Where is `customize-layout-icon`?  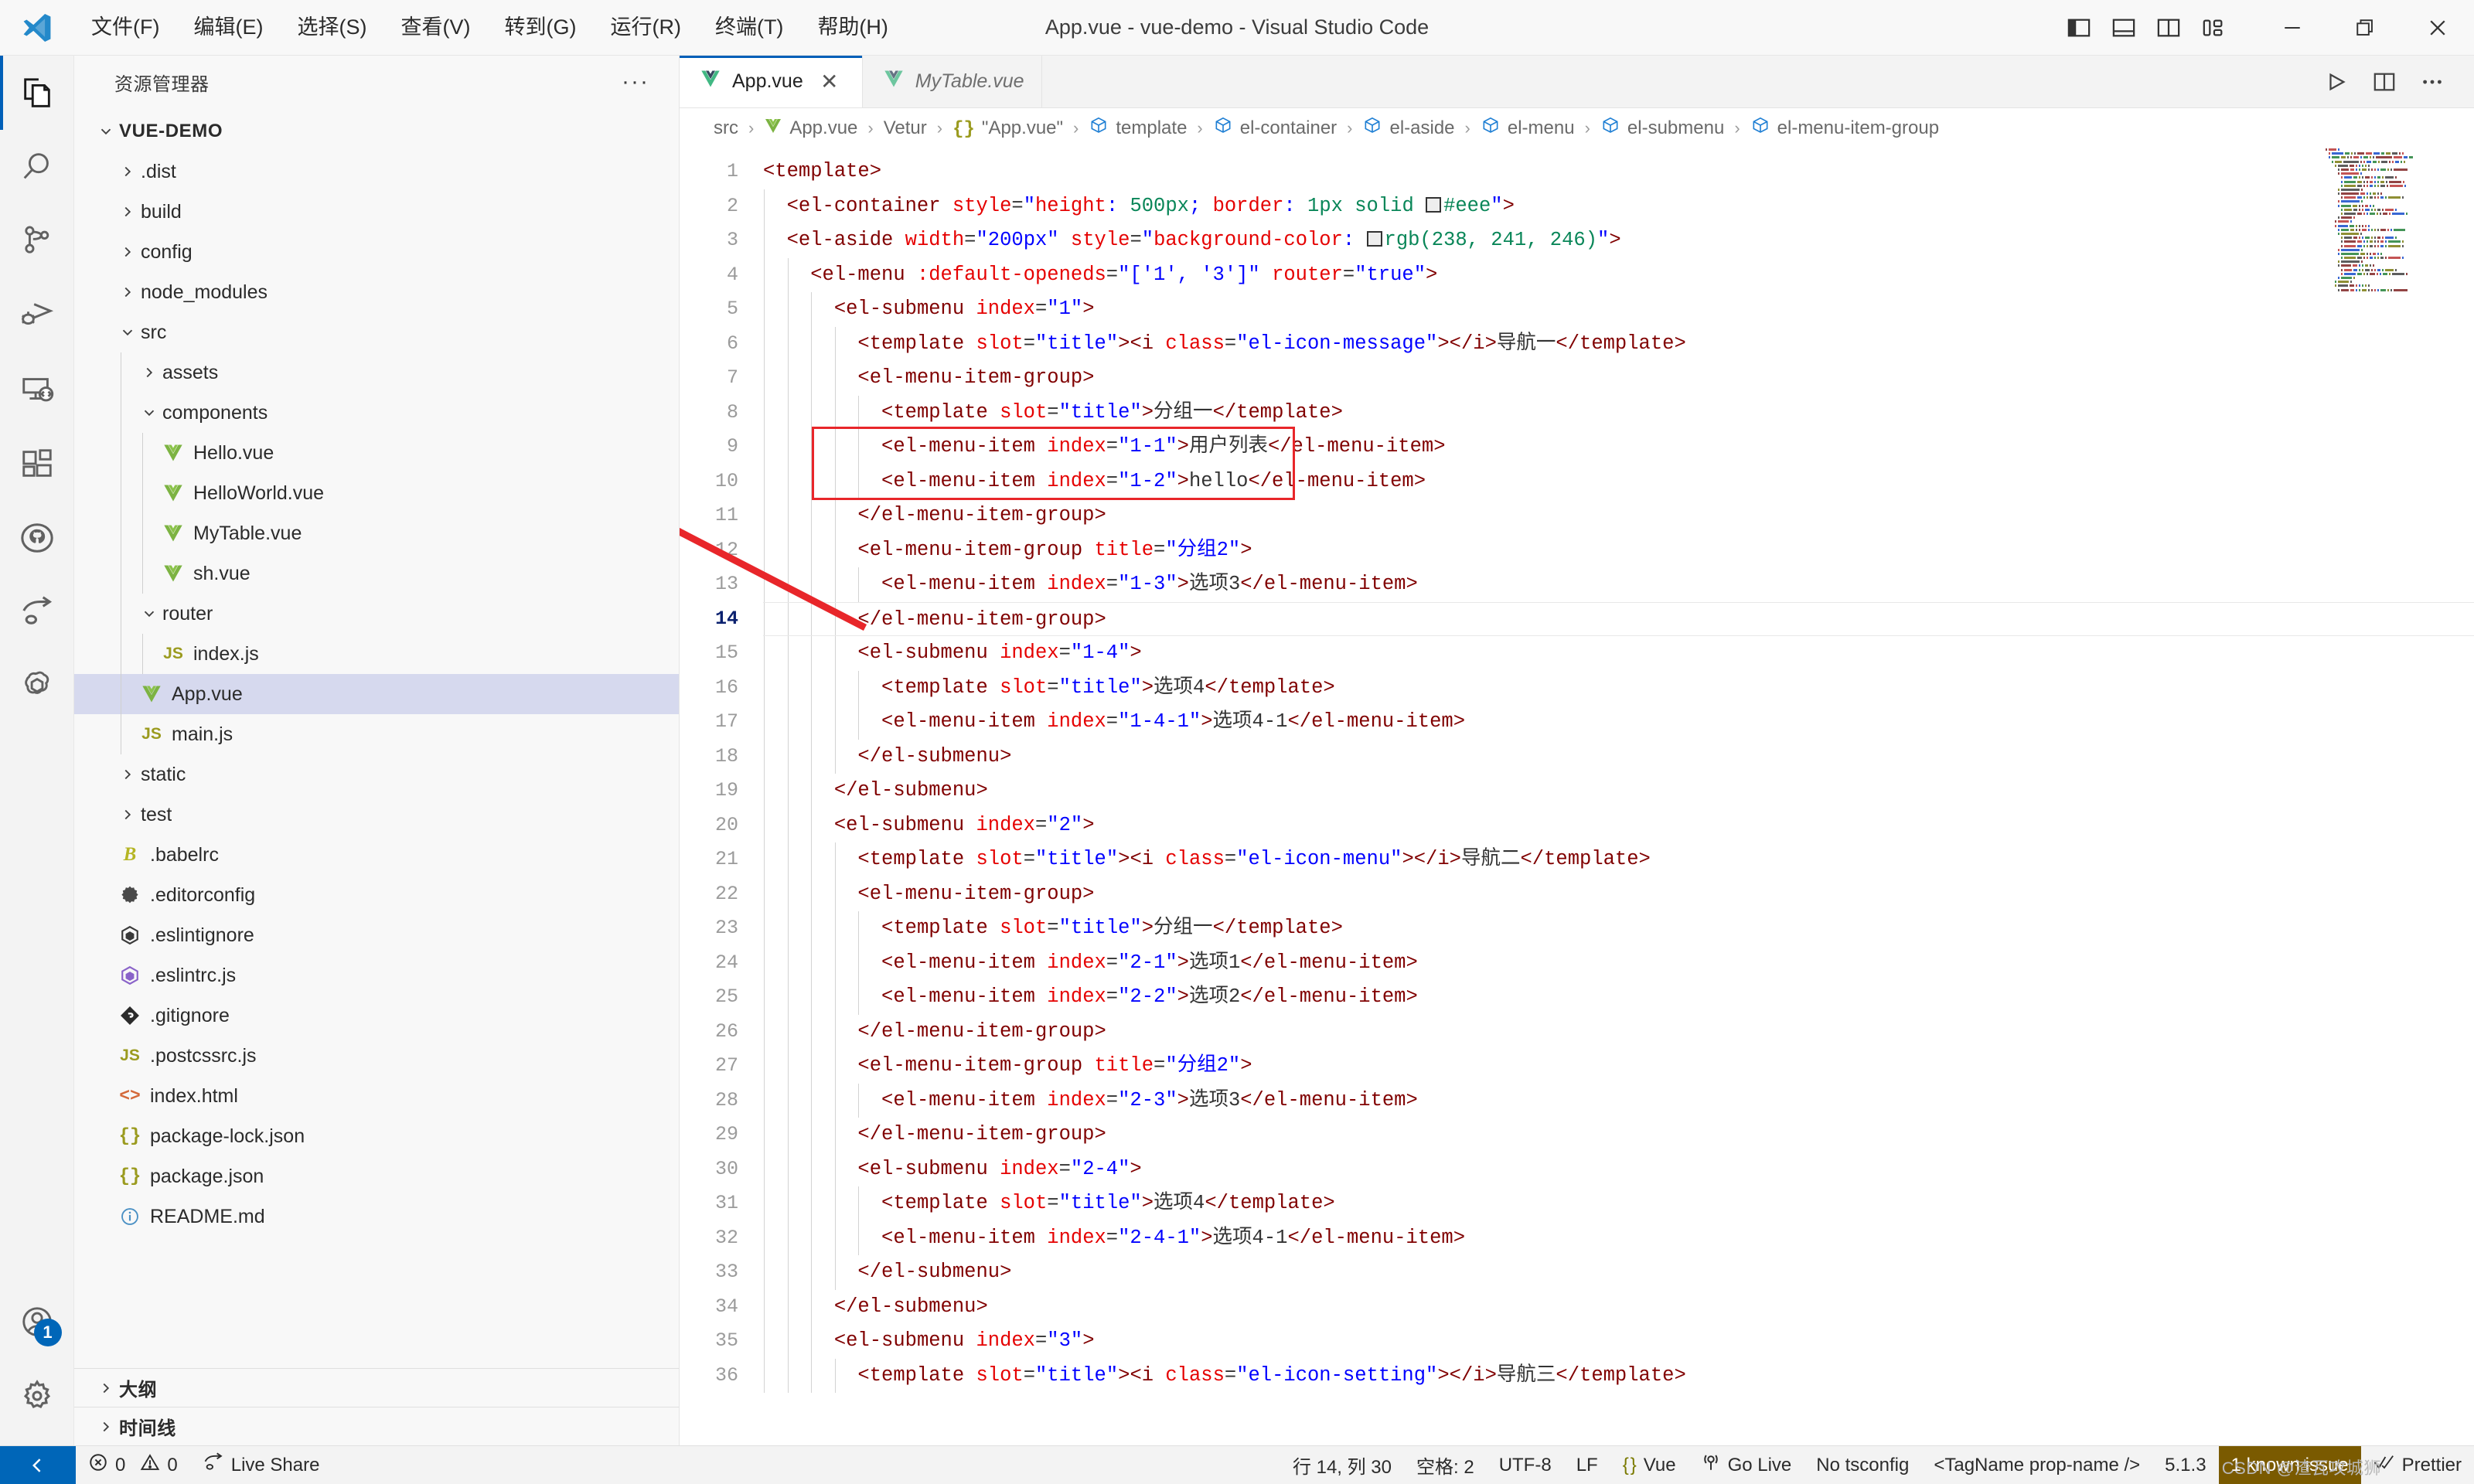
customize-layout-icon is located at coordinates (2213, 28).